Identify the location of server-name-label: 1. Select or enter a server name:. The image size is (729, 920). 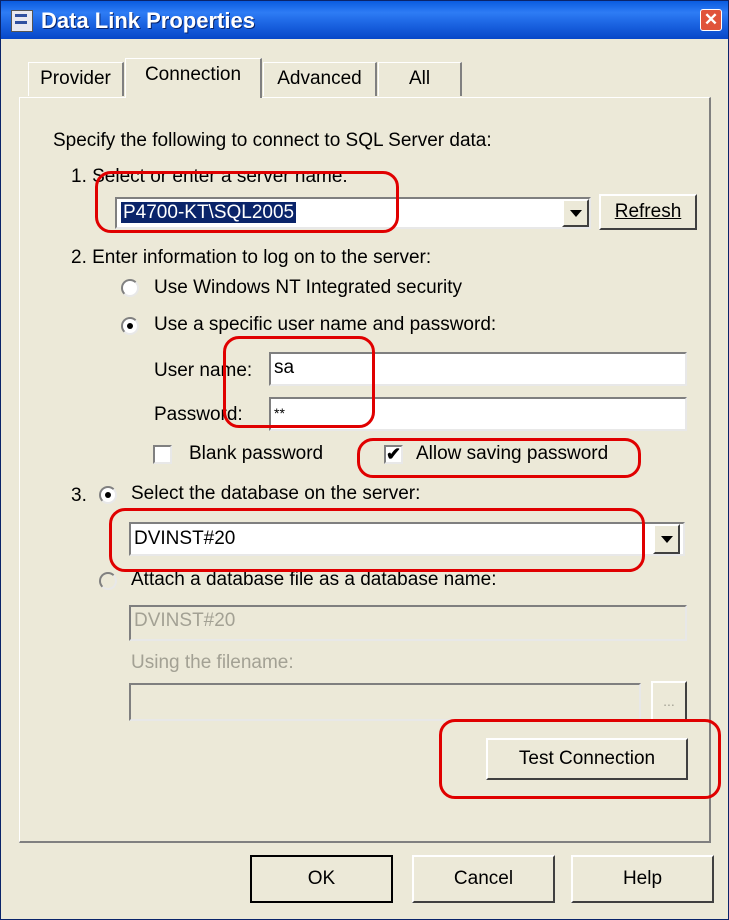
(209, 176).